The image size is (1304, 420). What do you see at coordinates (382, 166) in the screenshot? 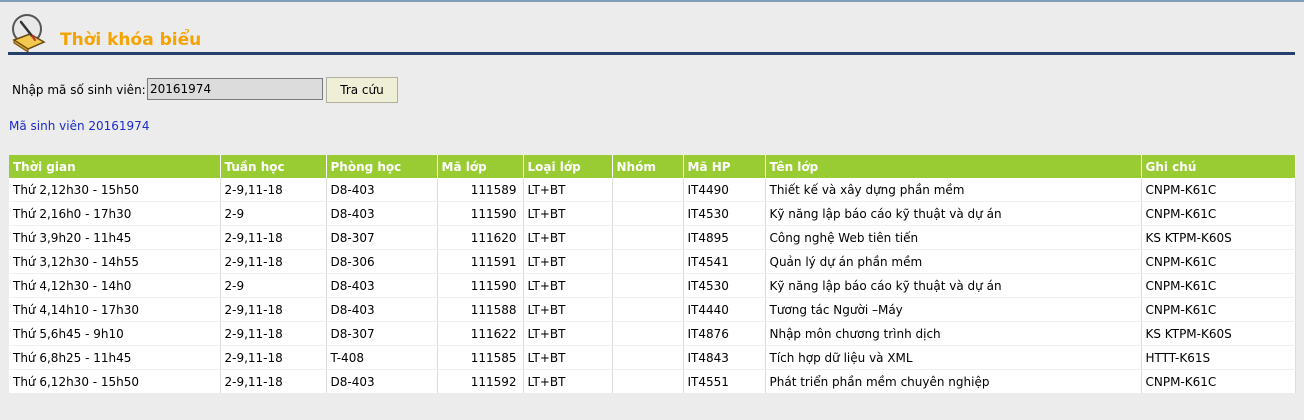
I see `col-header-room: Phòng học` at bounding box center [382, 166].